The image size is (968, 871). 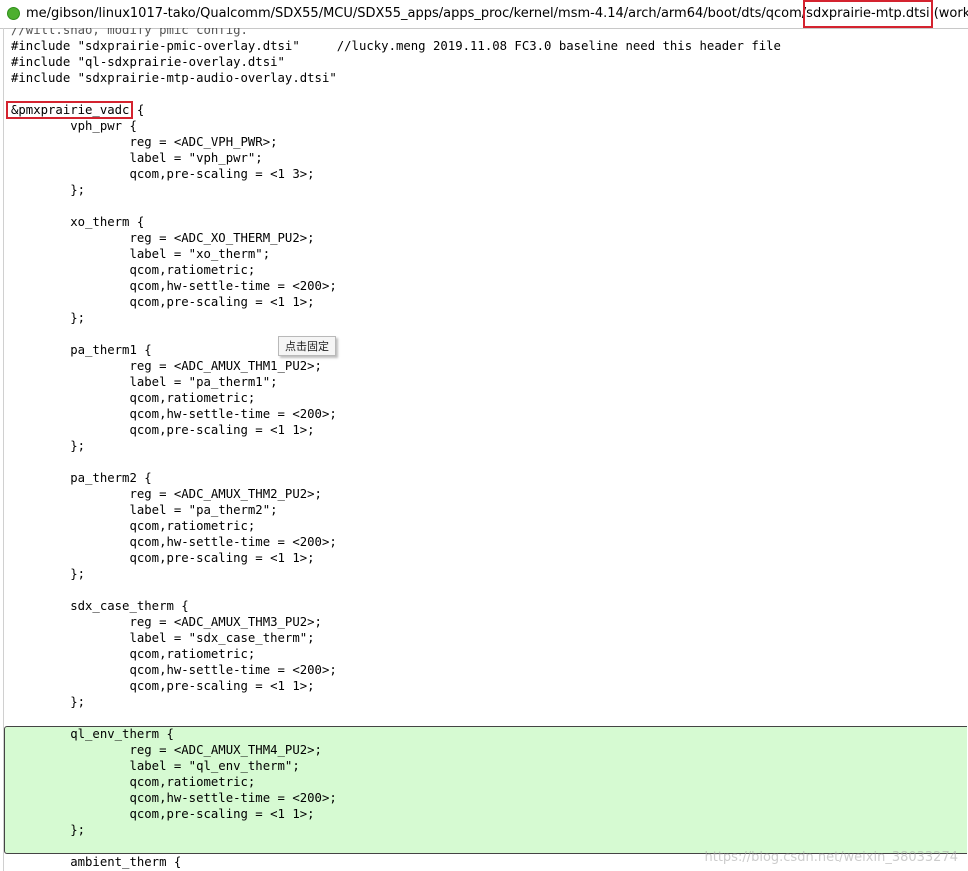 I want to click on code-line: ambient_therm {, so click(x=96, y=862).